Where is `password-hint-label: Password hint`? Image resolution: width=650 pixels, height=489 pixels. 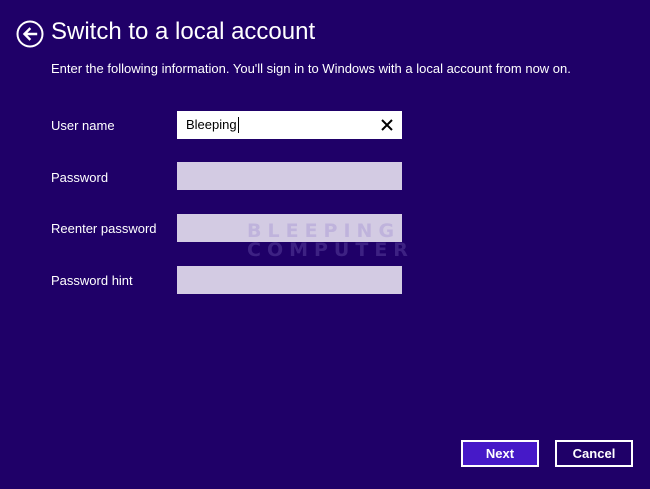
password-hint-label: Password hint is located at coordinates (92, 280).